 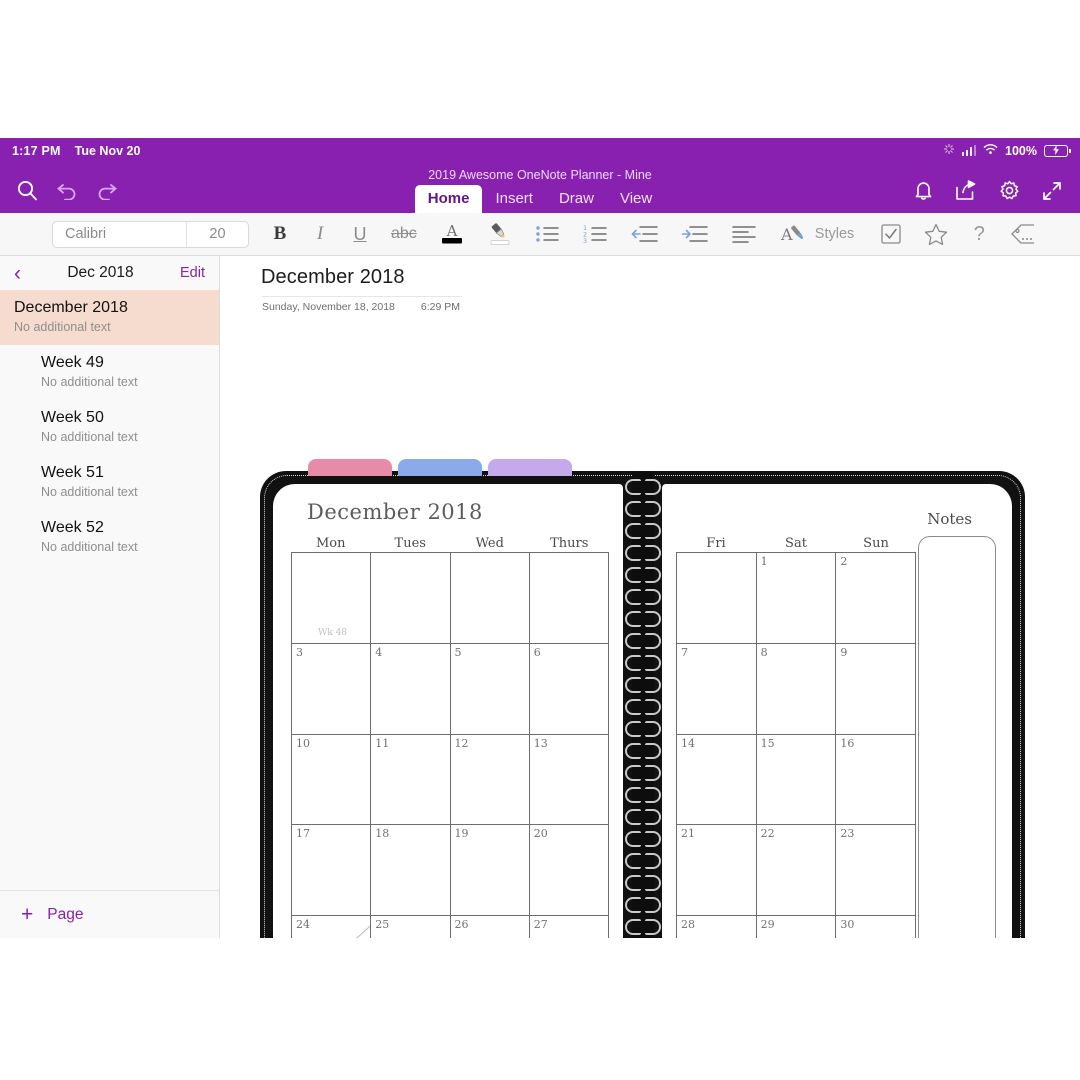 I want to click on page-list-item-week-51: Week 51 No additional text, so click(x=109, y=482).